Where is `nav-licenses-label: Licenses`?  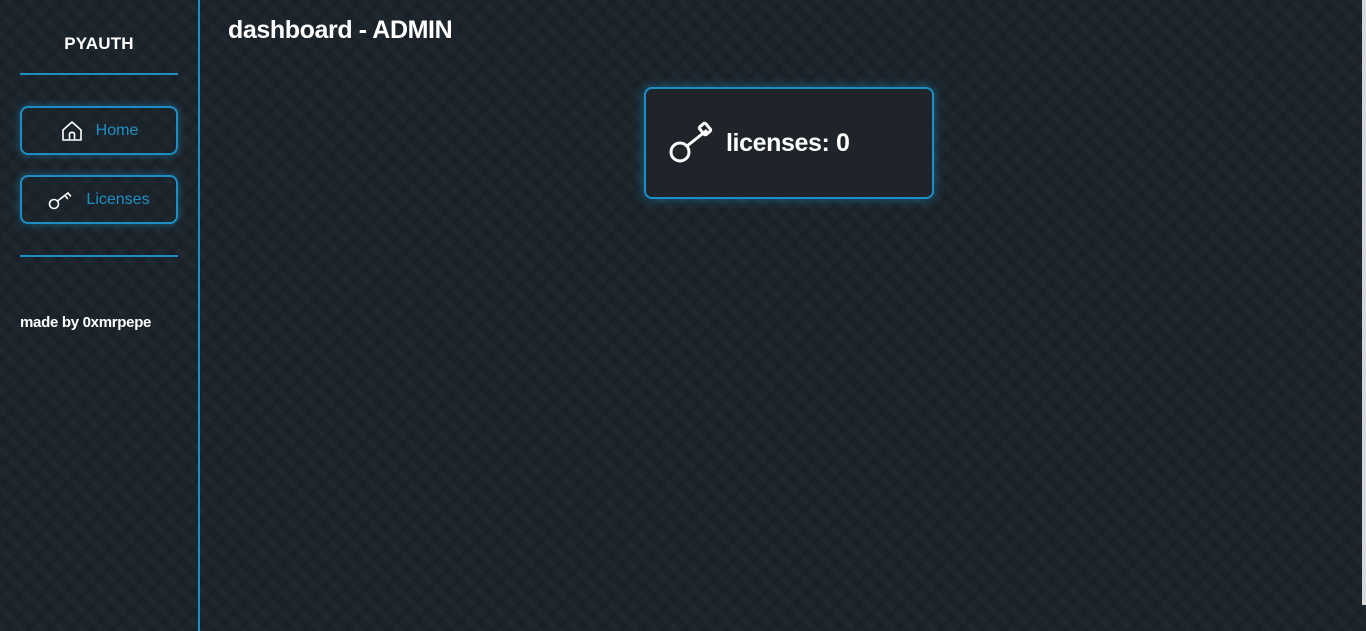
nav-licenses-label: Licenses is located at coordinates (118, 199).